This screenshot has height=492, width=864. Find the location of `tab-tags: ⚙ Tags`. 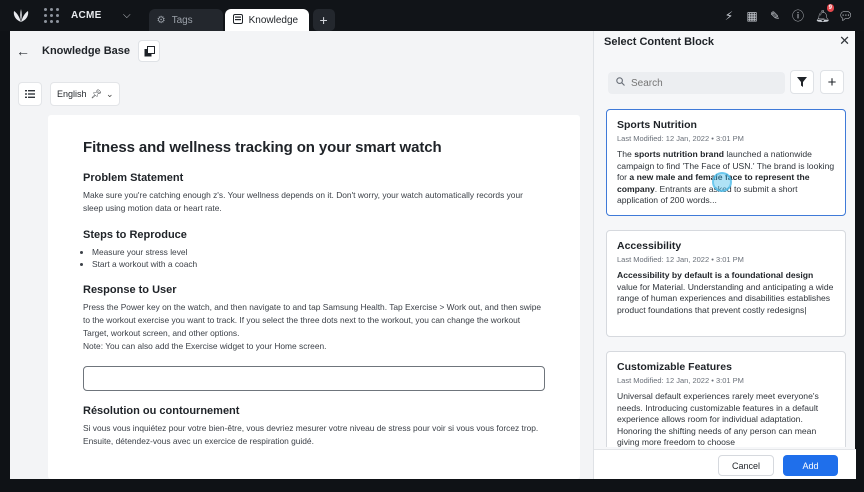

tab-tags: ⚙ Tags is located at coordinates (185, 20).